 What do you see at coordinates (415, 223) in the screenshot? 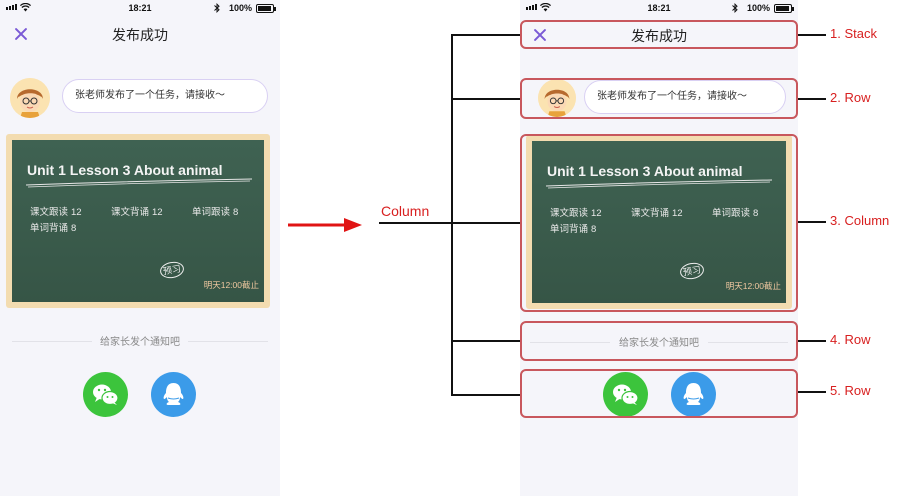
I see `connector-main` at bounding box center [415, 223].